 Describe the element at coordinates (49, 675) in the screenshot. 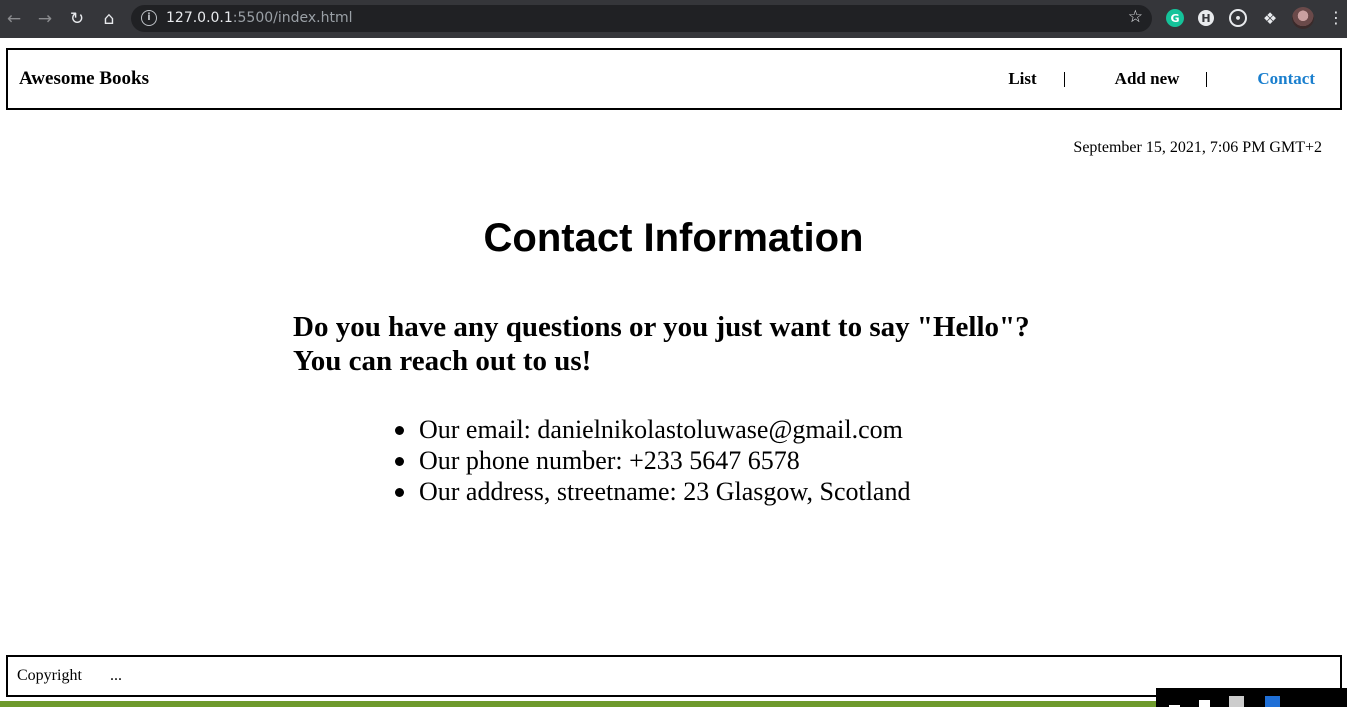

I see `copyright-text: Copyright` at that location.